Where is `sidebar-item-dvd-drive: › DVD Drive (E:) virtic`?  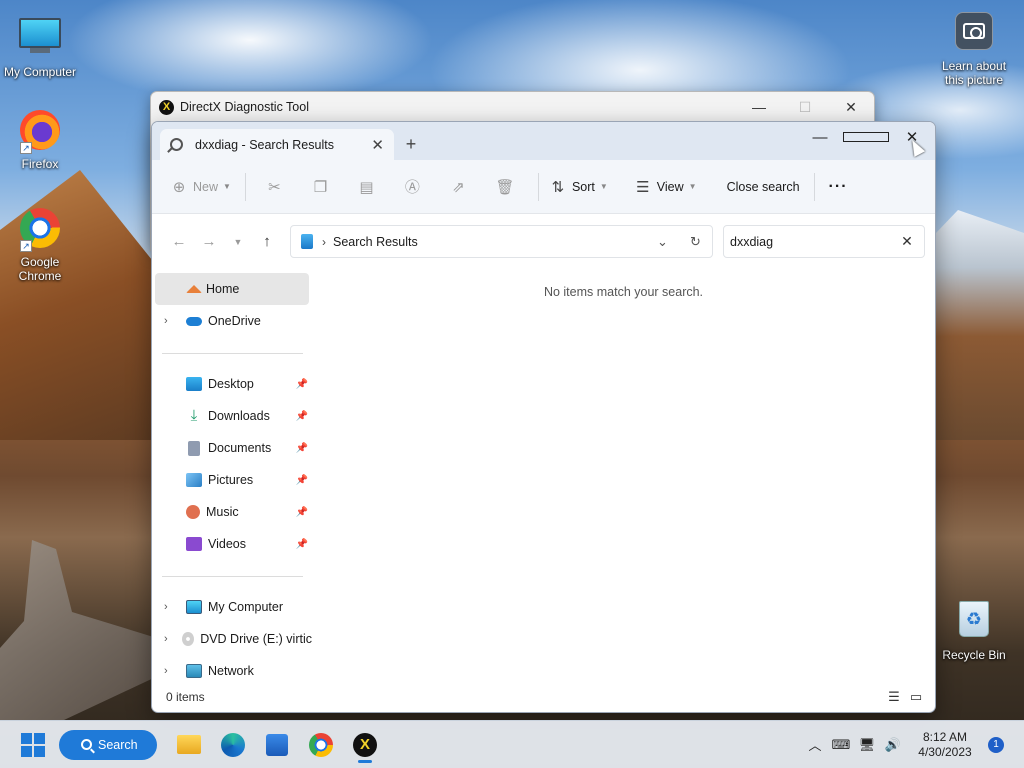
sidebar-item-dvd-drive: › DVD Drive (E:) virtic is located at coordinates (232, 639).